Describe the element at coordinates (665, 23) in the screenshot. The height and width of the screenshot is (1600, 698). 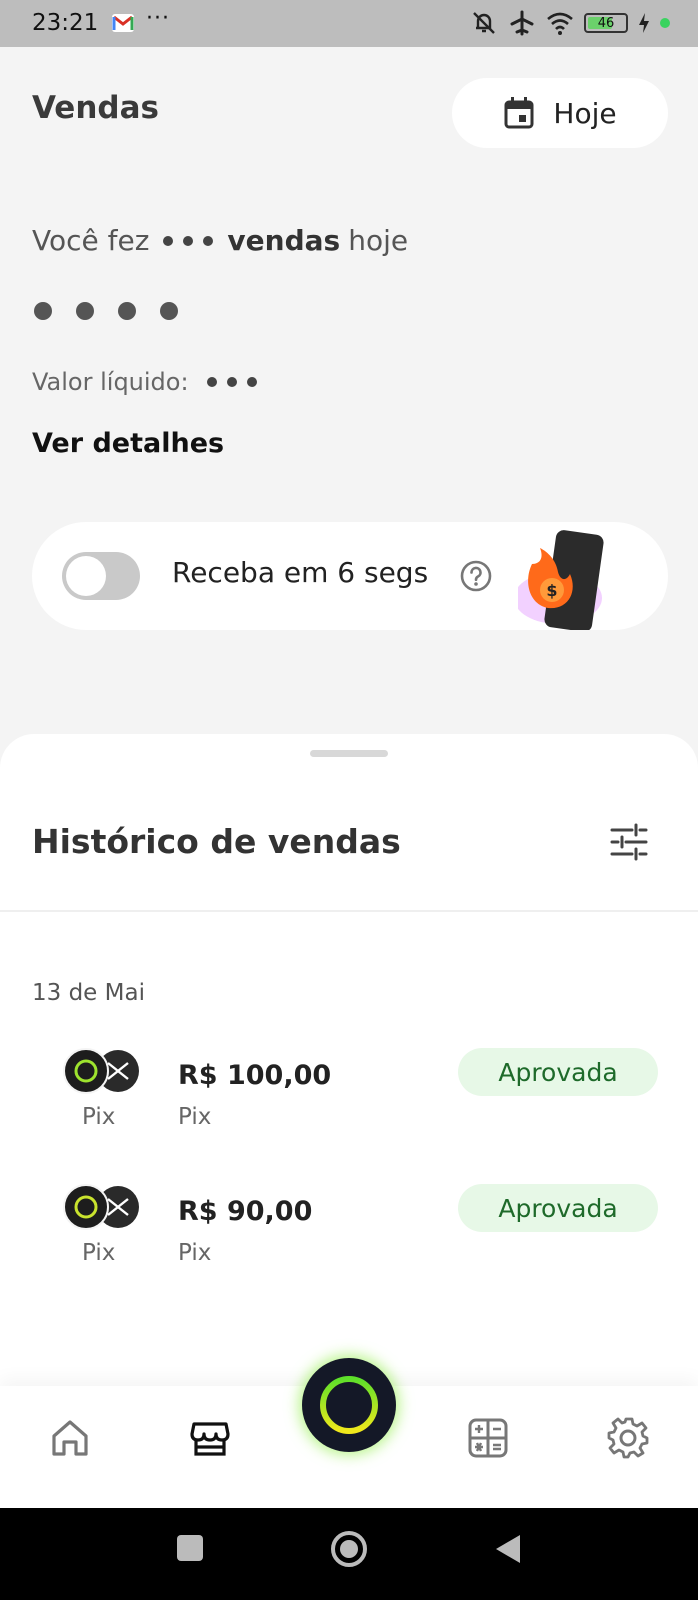
I see `privacy-dot-icon` at that location.